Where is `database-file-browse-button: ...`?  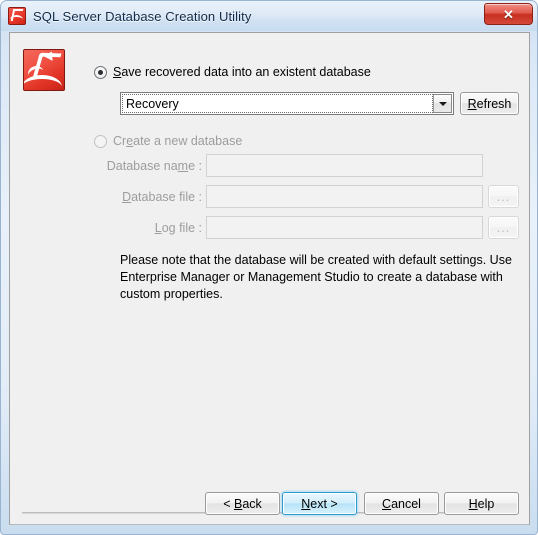 database-file-browse-button: ... is located at coordinates (503, 196).